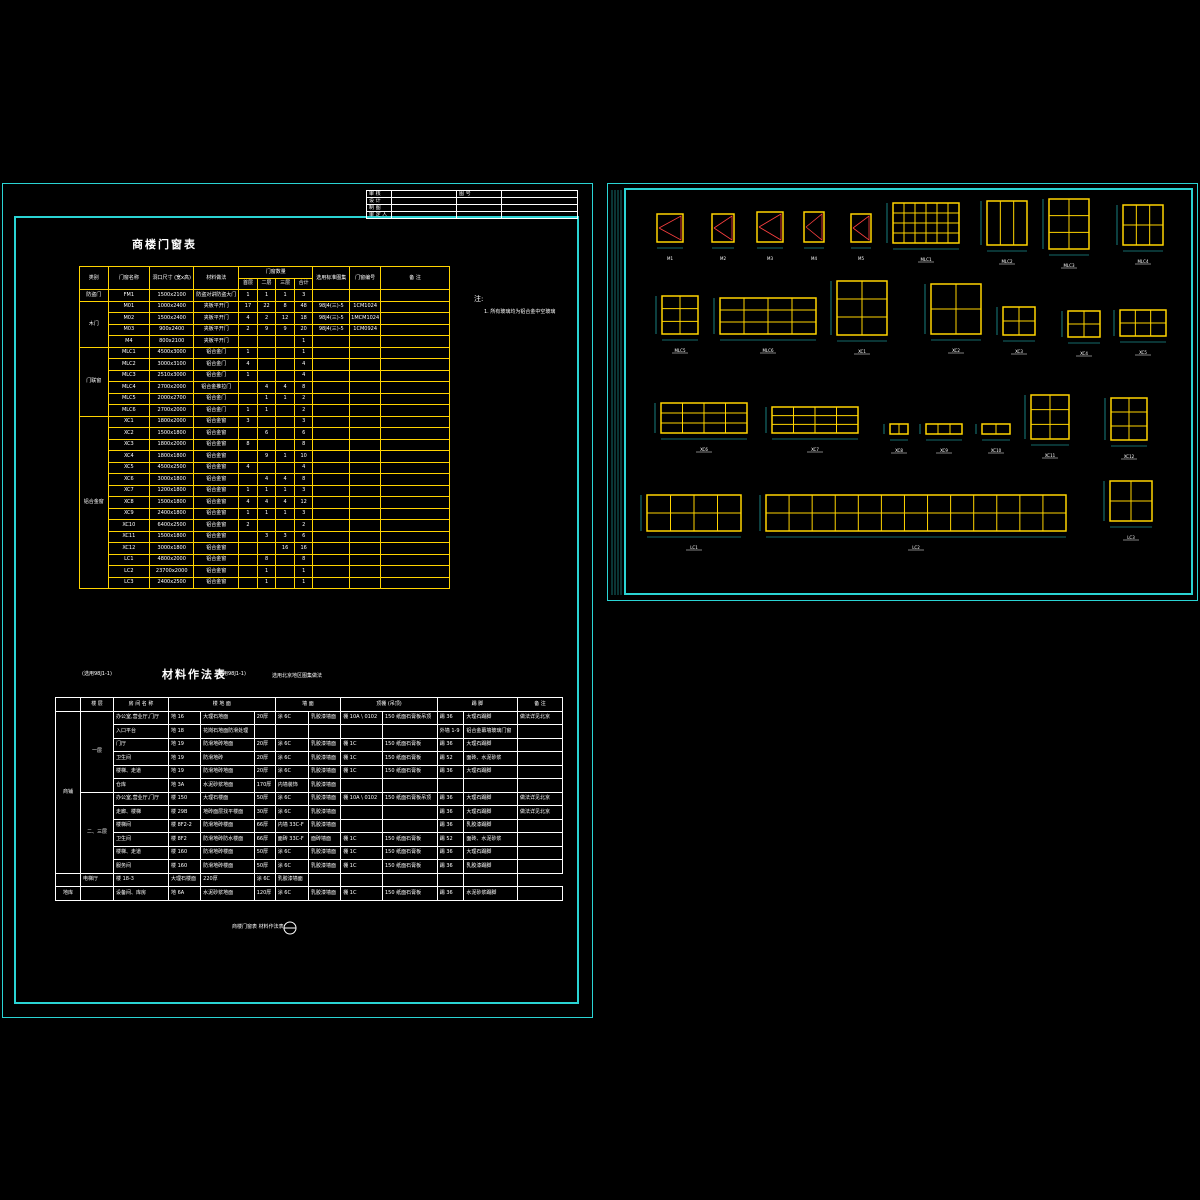 The image size is (1200, 1200). Describe the element at coordinates (956, 350) in the screenshot. I see `elevation-label: XC2` at that location.